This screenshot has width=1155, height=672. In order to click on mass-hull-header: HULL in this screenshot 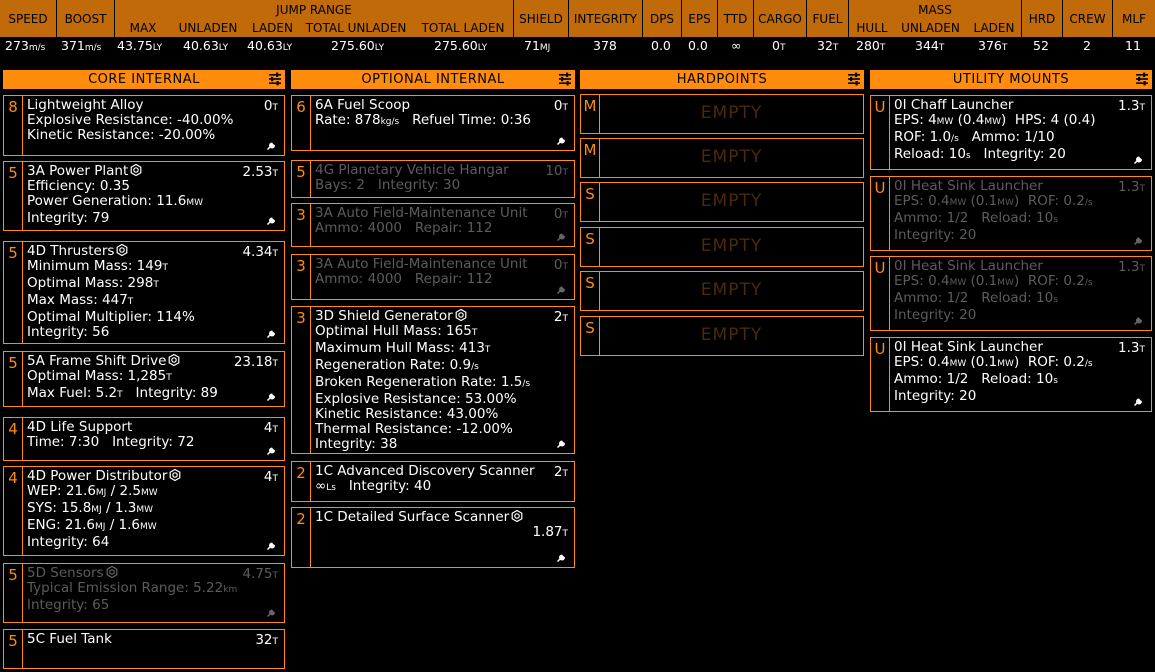, I will do `click(872, 28)`.